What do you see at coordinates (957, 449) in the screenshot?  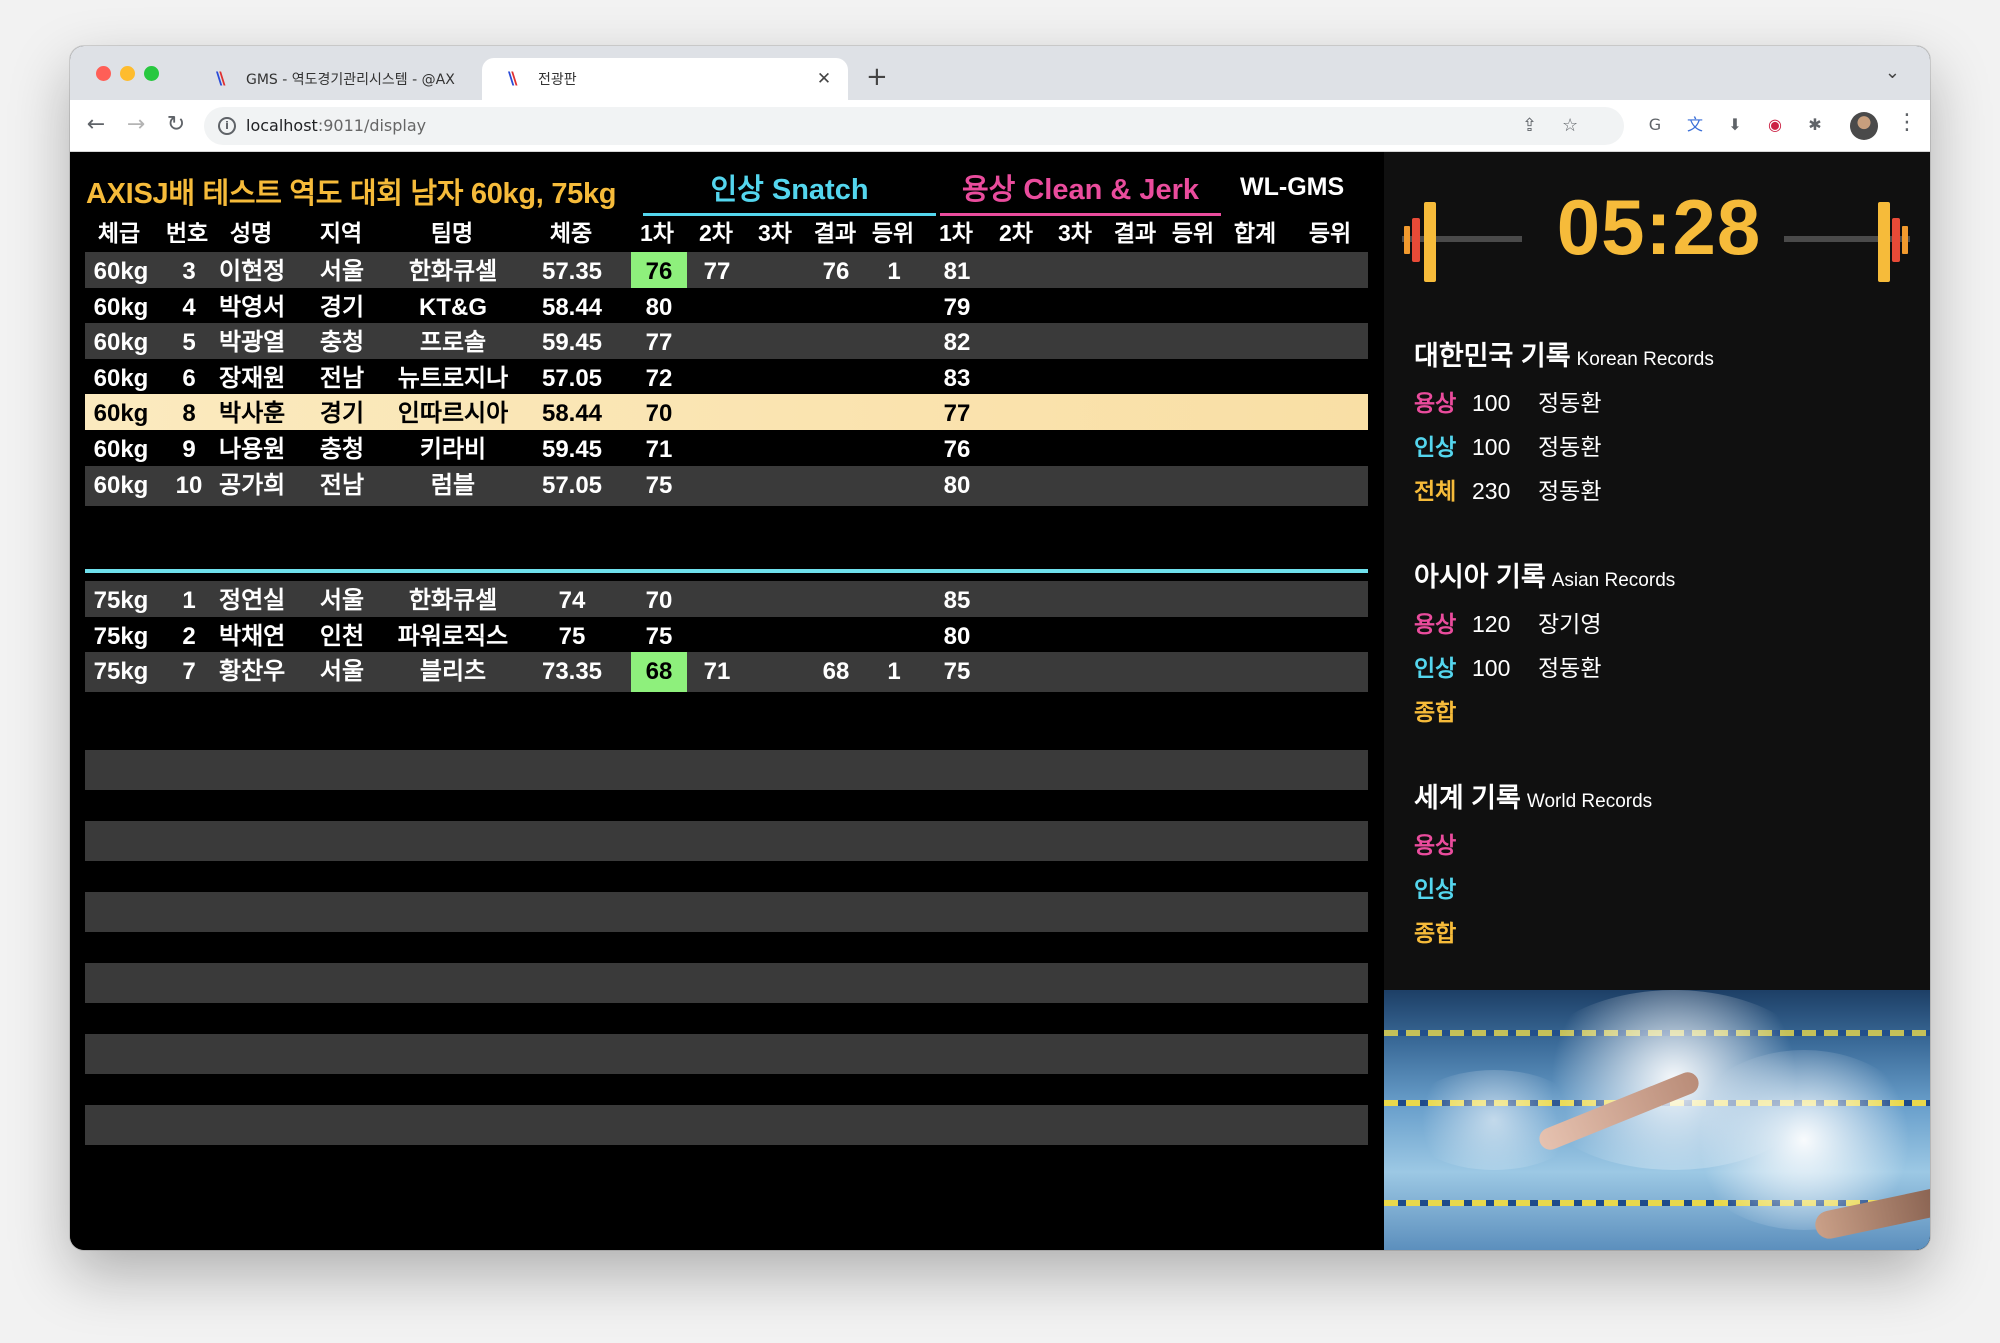 I see `cell-cj1: 76` at bounding box center [957, 449].